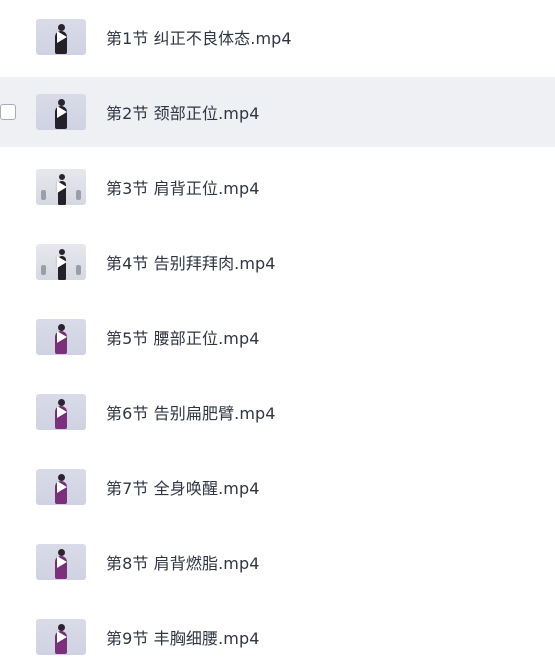 Image resolution: width=555 pixels, height=672 pixels. What do you see at coordinates (182, 637) in the screenshot?
I see `file-name: 第9节 丰胸细腰.mp4` at bounding box center [182, 637].